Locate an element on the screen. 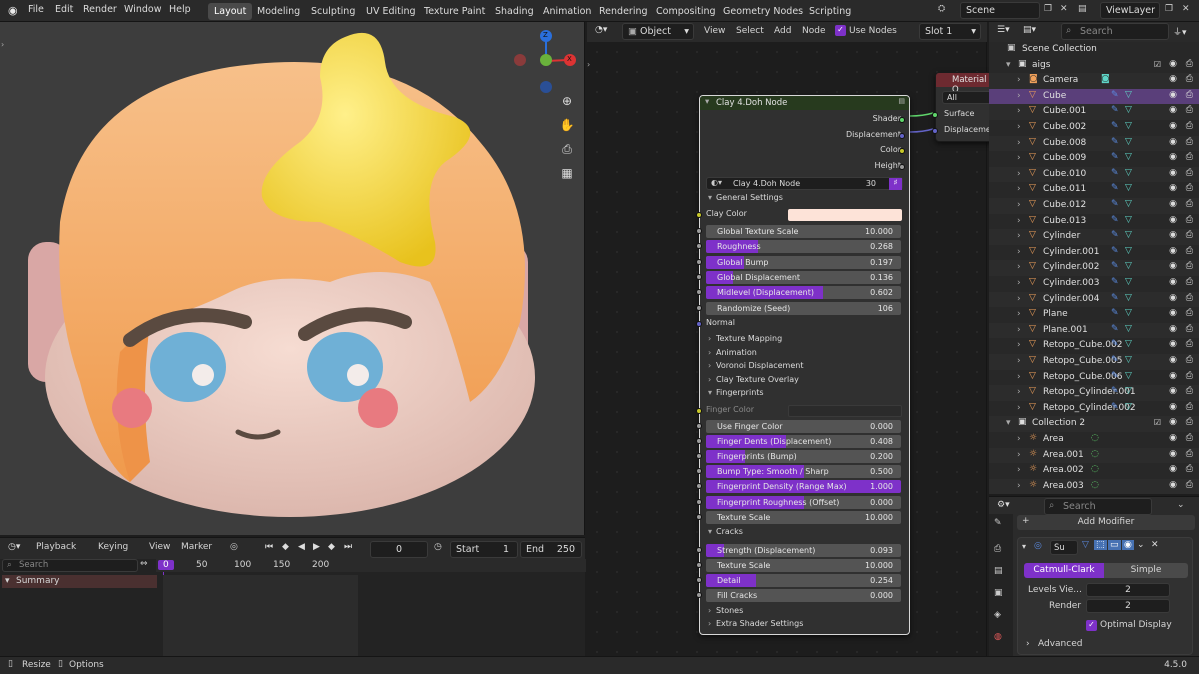 This screenshot has height=674, width=1199. output-height: Height is located at coordinates (805, 167).